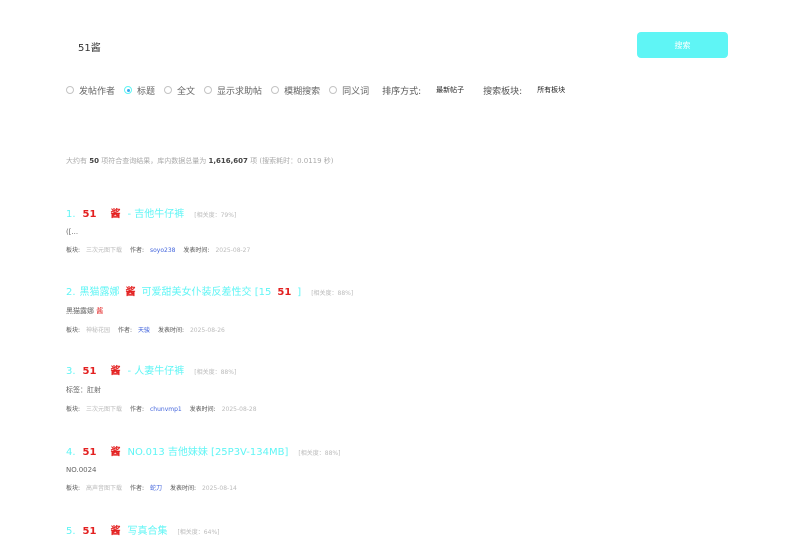 This screenshot has height=545, width=800. What do you see at coordinates (209, 311) in the screenshot?
I see `result-snippet: 黑猫露娜 酱` at bounding box center [209, 311].